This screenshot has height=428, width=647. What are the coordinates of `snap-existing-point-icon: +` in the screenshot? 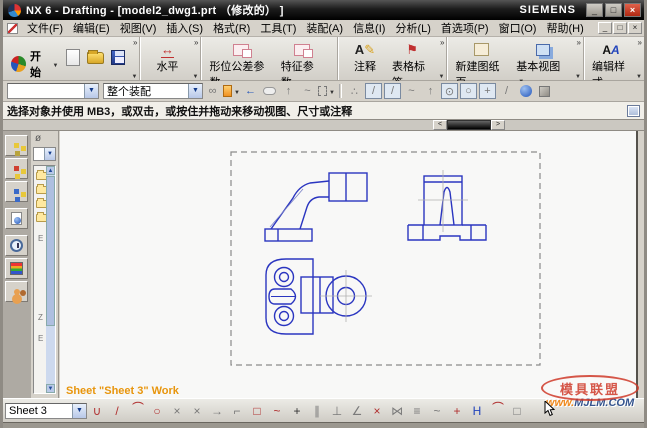 It's located at (487, 91).